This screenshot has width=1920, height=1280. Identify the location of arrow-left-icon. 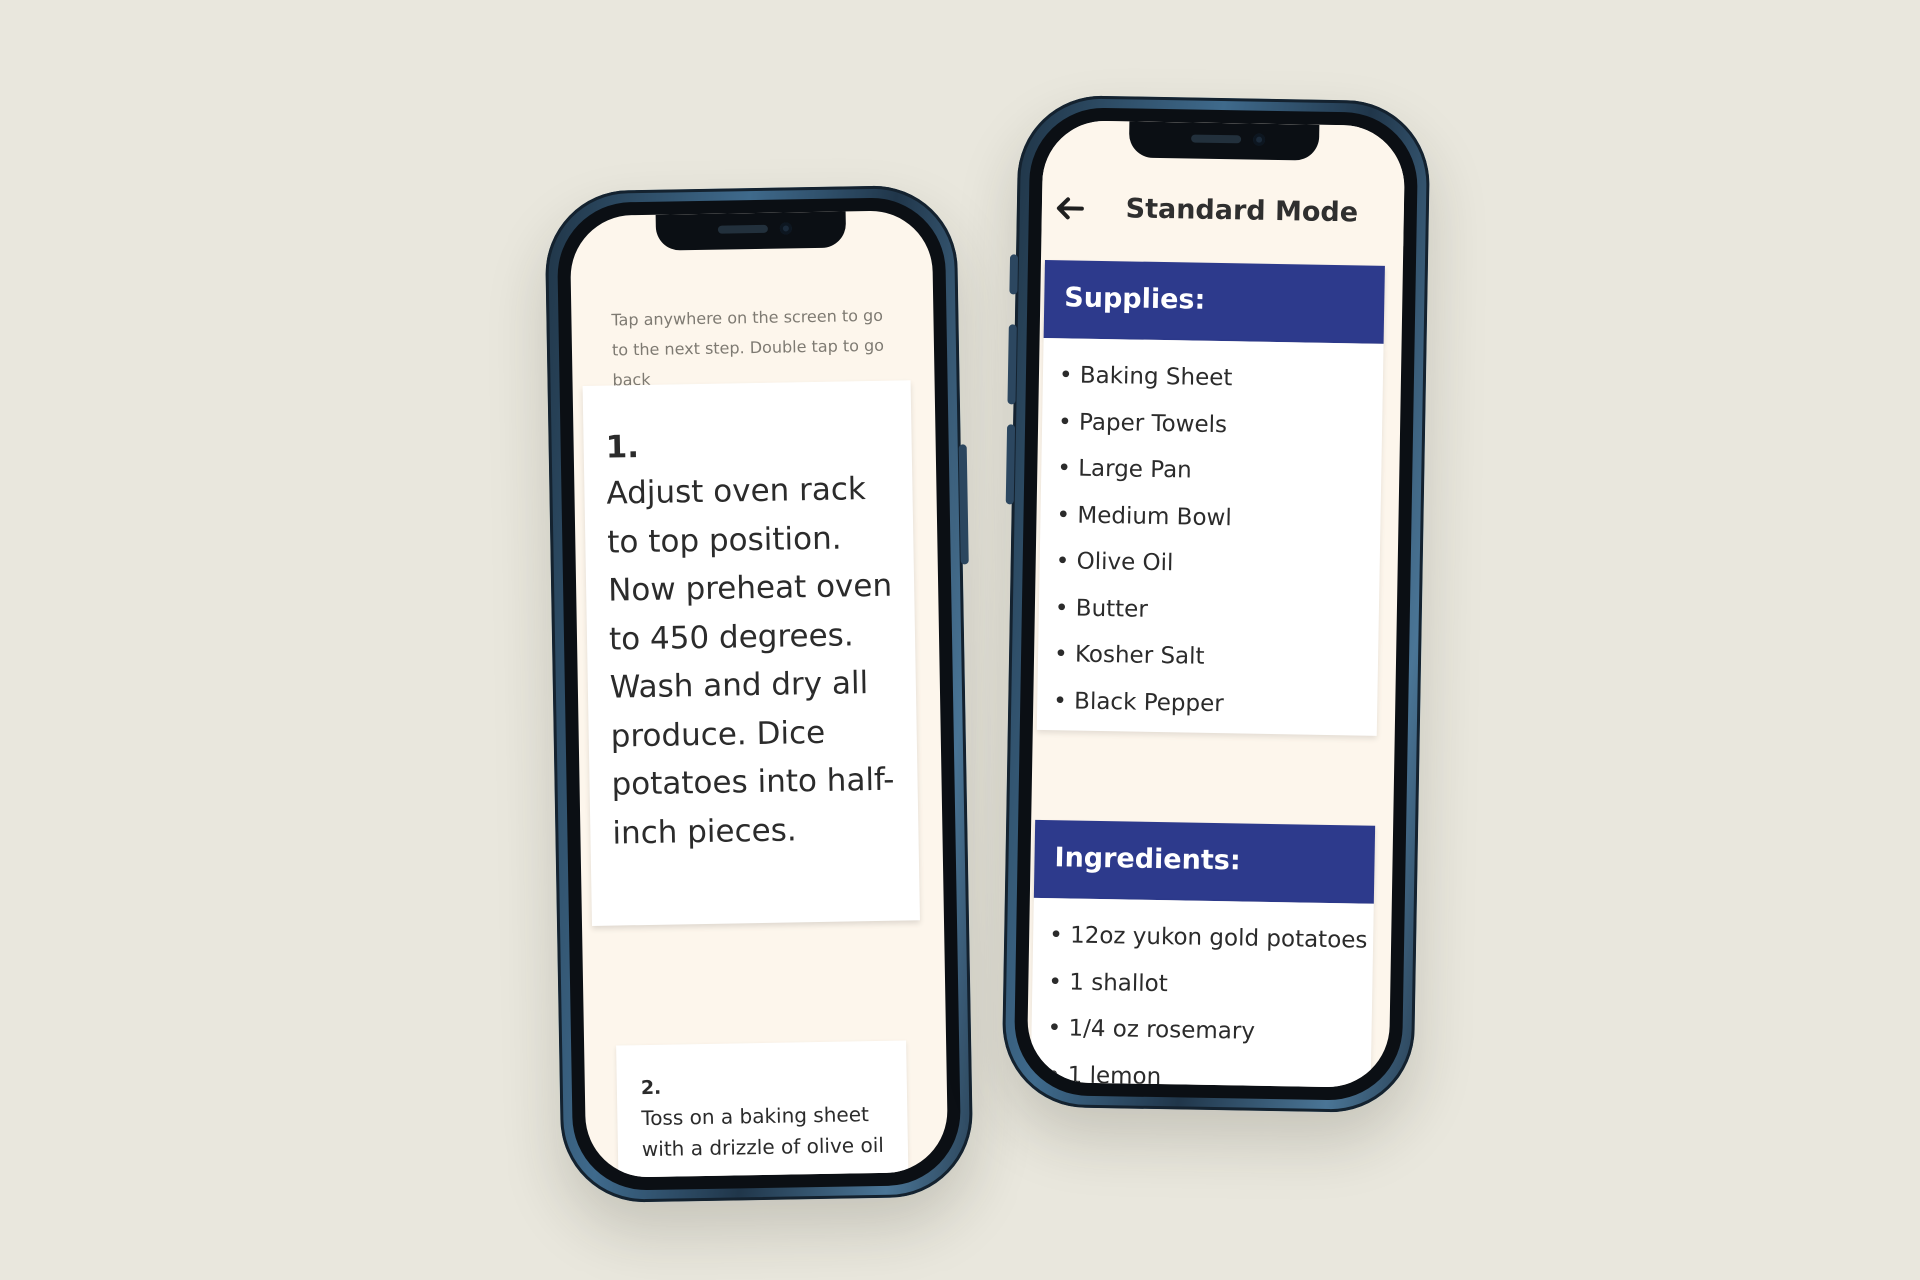
(1070, 208).